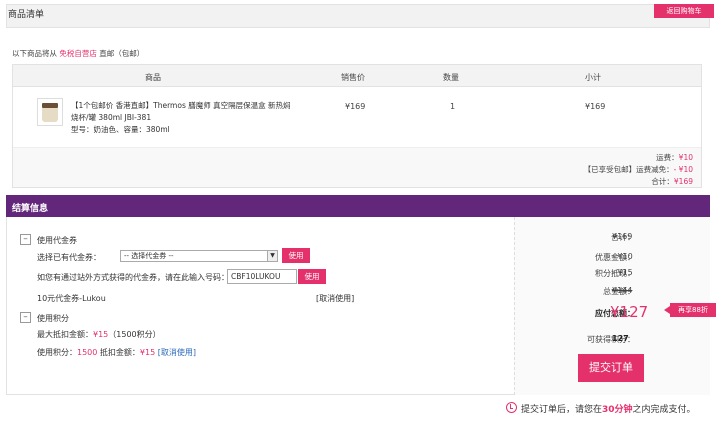  What do you see at coordinates (296, 255) in the screenshot?
I see `use-coupon-button: 使用` at bounding box center [296, 255].